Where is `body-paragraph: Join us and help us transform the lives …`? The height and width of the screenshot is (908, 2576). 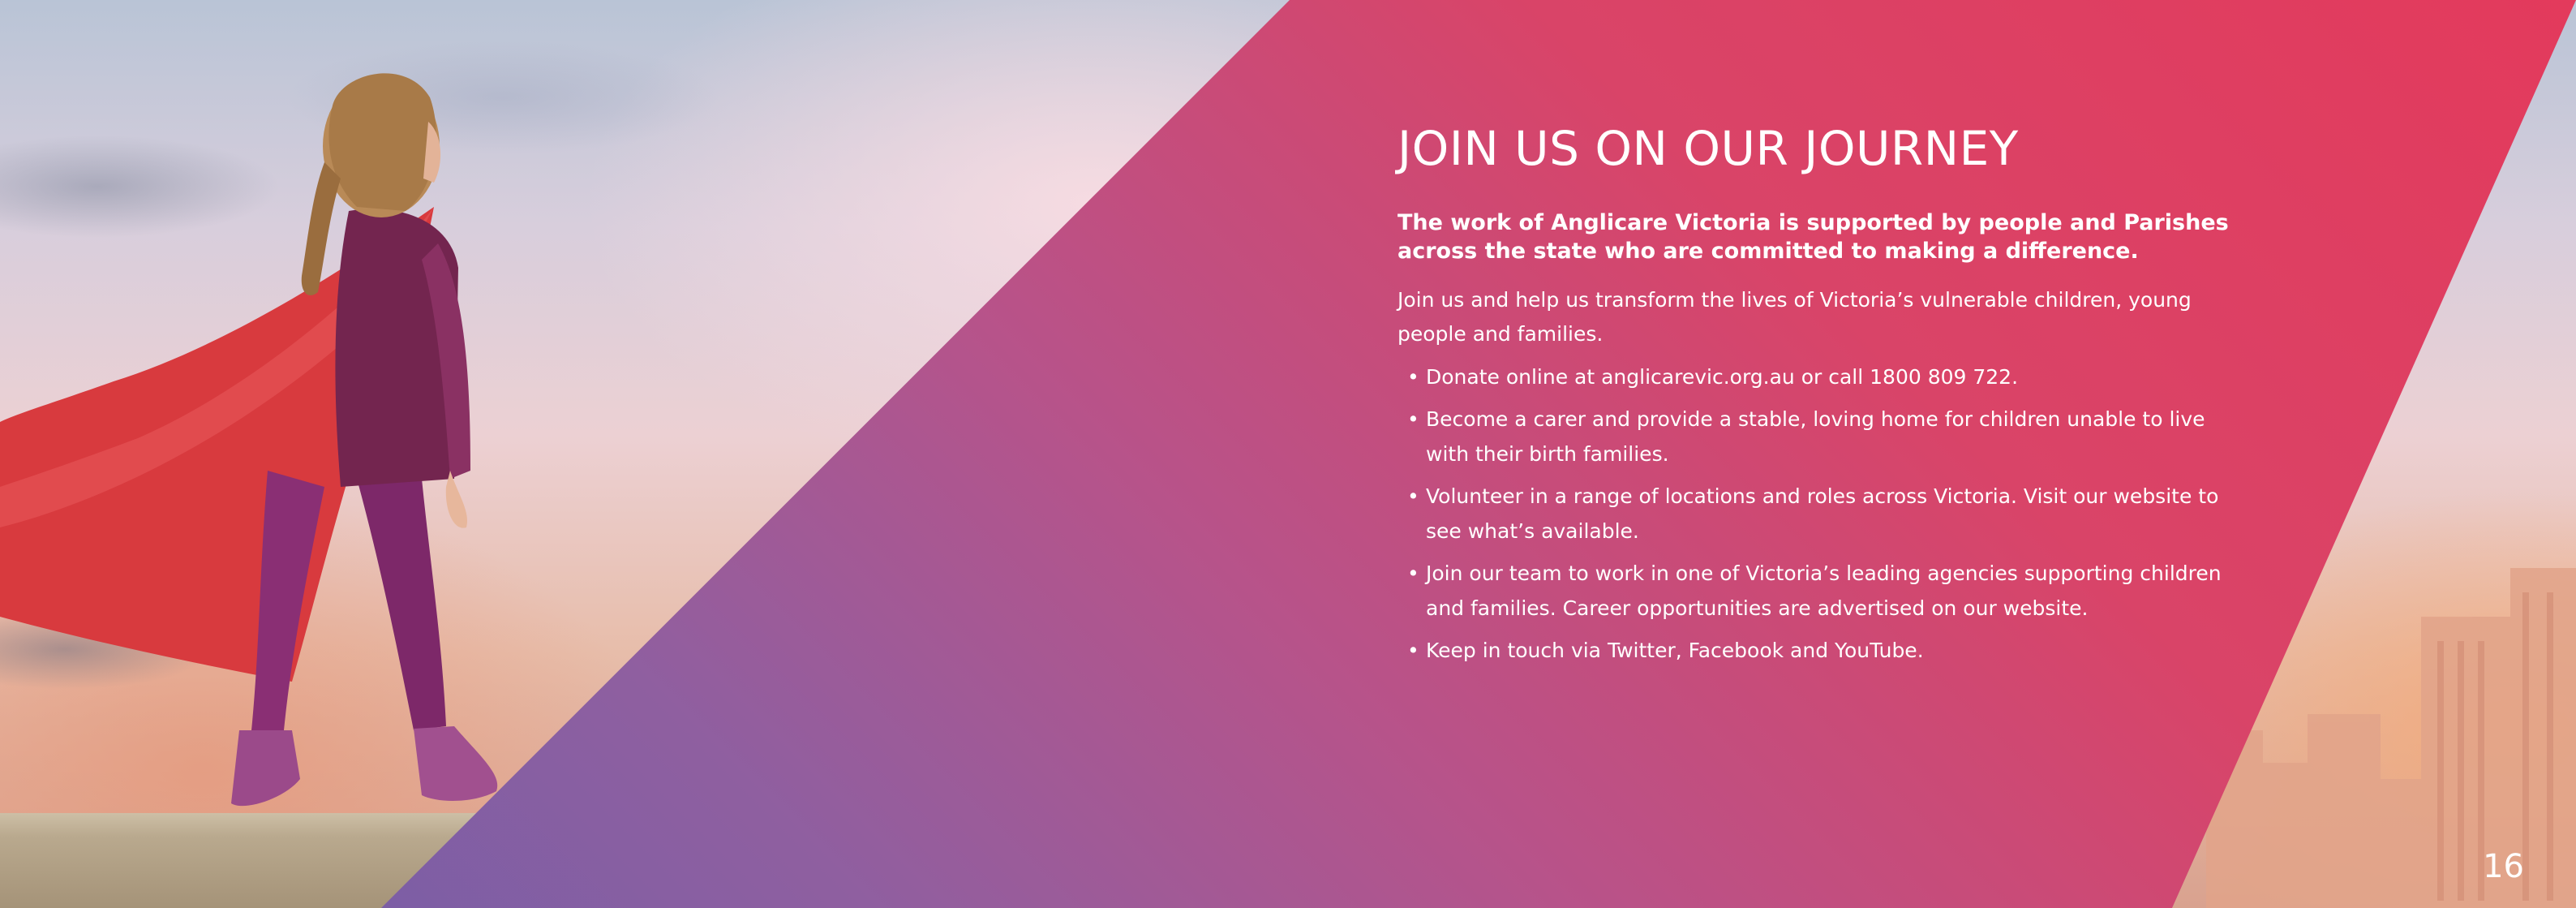 body-paragraph: Join us and help us transform the lives … is located at coordinates (1794, 316).